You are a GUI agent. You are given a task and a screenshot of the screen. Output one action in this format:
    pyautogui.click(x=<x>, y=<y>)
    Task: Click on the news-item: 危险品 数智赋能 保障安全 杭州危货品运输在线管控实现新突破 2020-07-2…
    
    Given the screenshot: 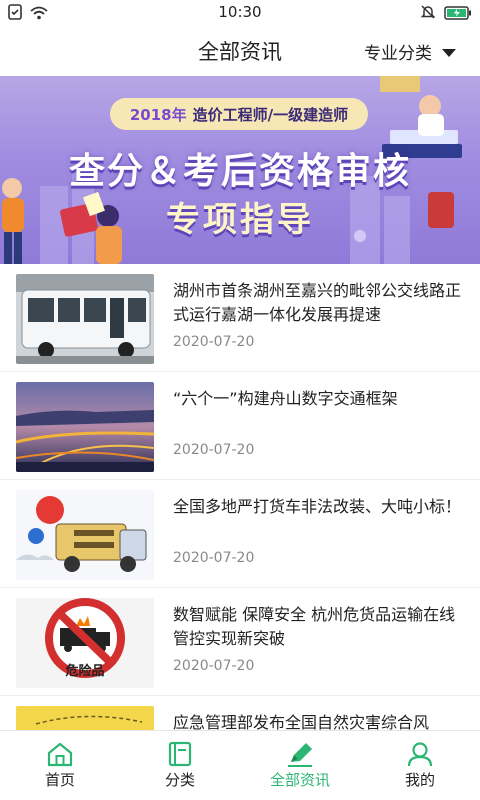 What is the action you would take?
    pyautogui.click(x=240, y=642)
    